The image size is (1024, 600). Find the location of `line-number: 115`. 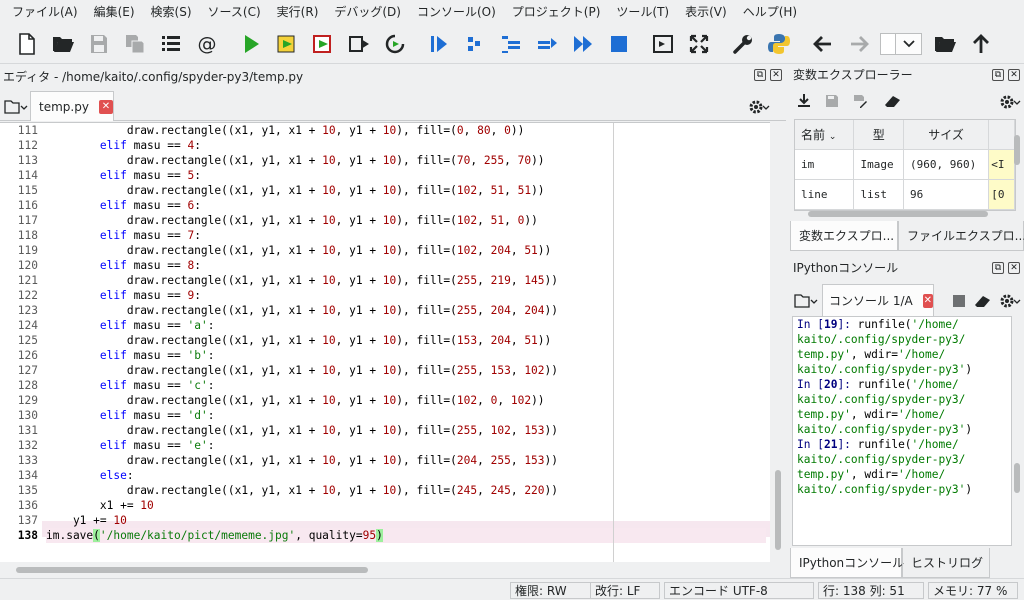

line-number: 115 is located at coordinates (27, 190).